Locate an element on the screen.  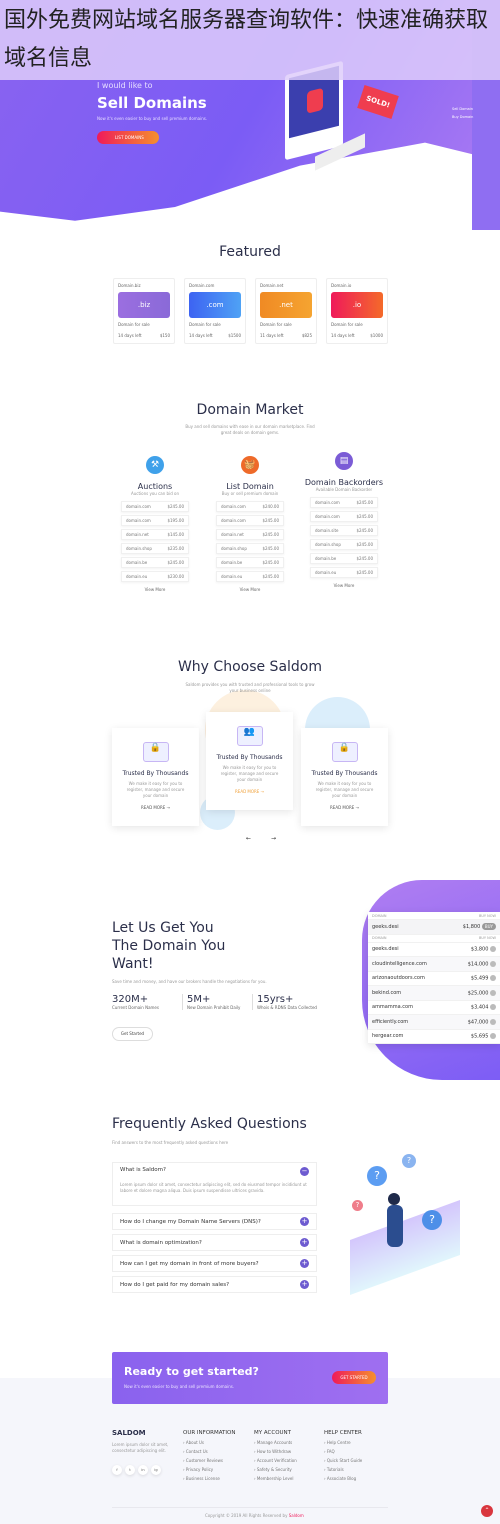
social-icon: in is located at coordinates (143, 1470).